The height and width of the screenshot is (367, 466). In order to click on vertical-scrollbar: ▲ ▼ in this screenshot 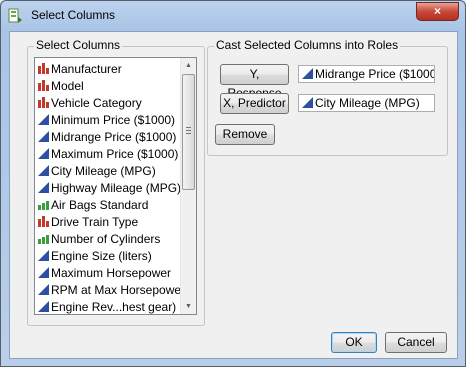, I will do `click(188, 186)`.